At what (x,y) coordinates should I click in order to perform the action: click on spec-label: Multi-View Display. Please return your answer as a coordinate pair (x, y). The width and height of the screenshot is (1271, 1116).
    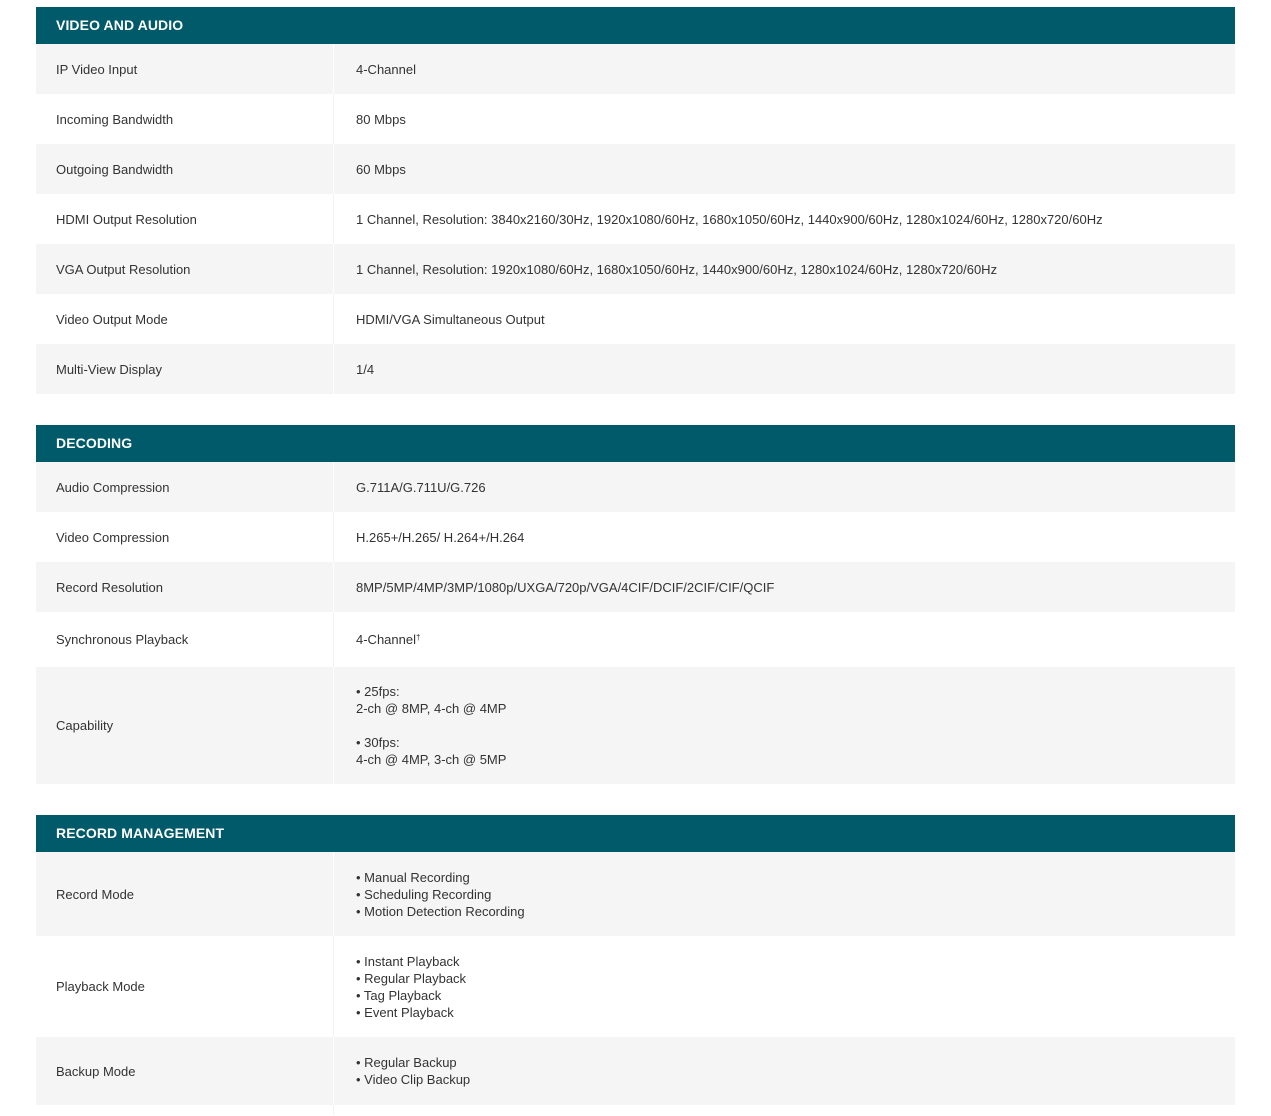
    Looking at the image, I should click on (185, 369).